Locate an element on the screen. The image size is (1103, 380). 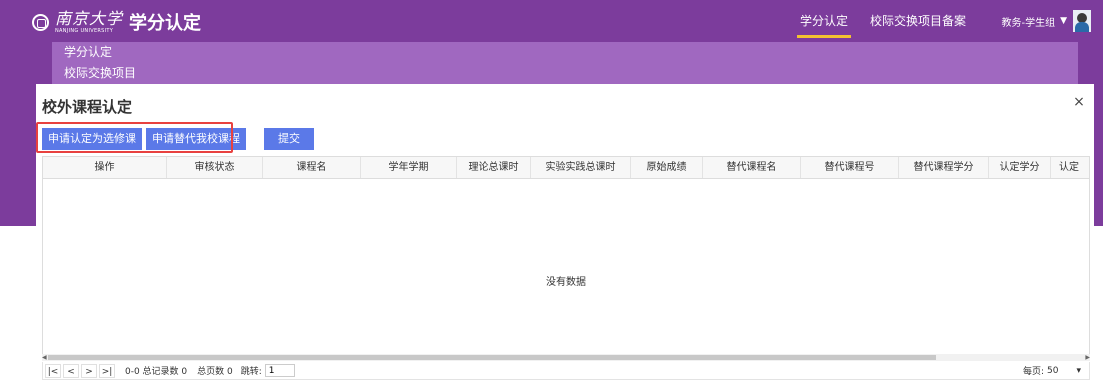
university-logo: 南京大学 NANJING UNIVERSITY 学分认定 is located at coordinates (116, 22).